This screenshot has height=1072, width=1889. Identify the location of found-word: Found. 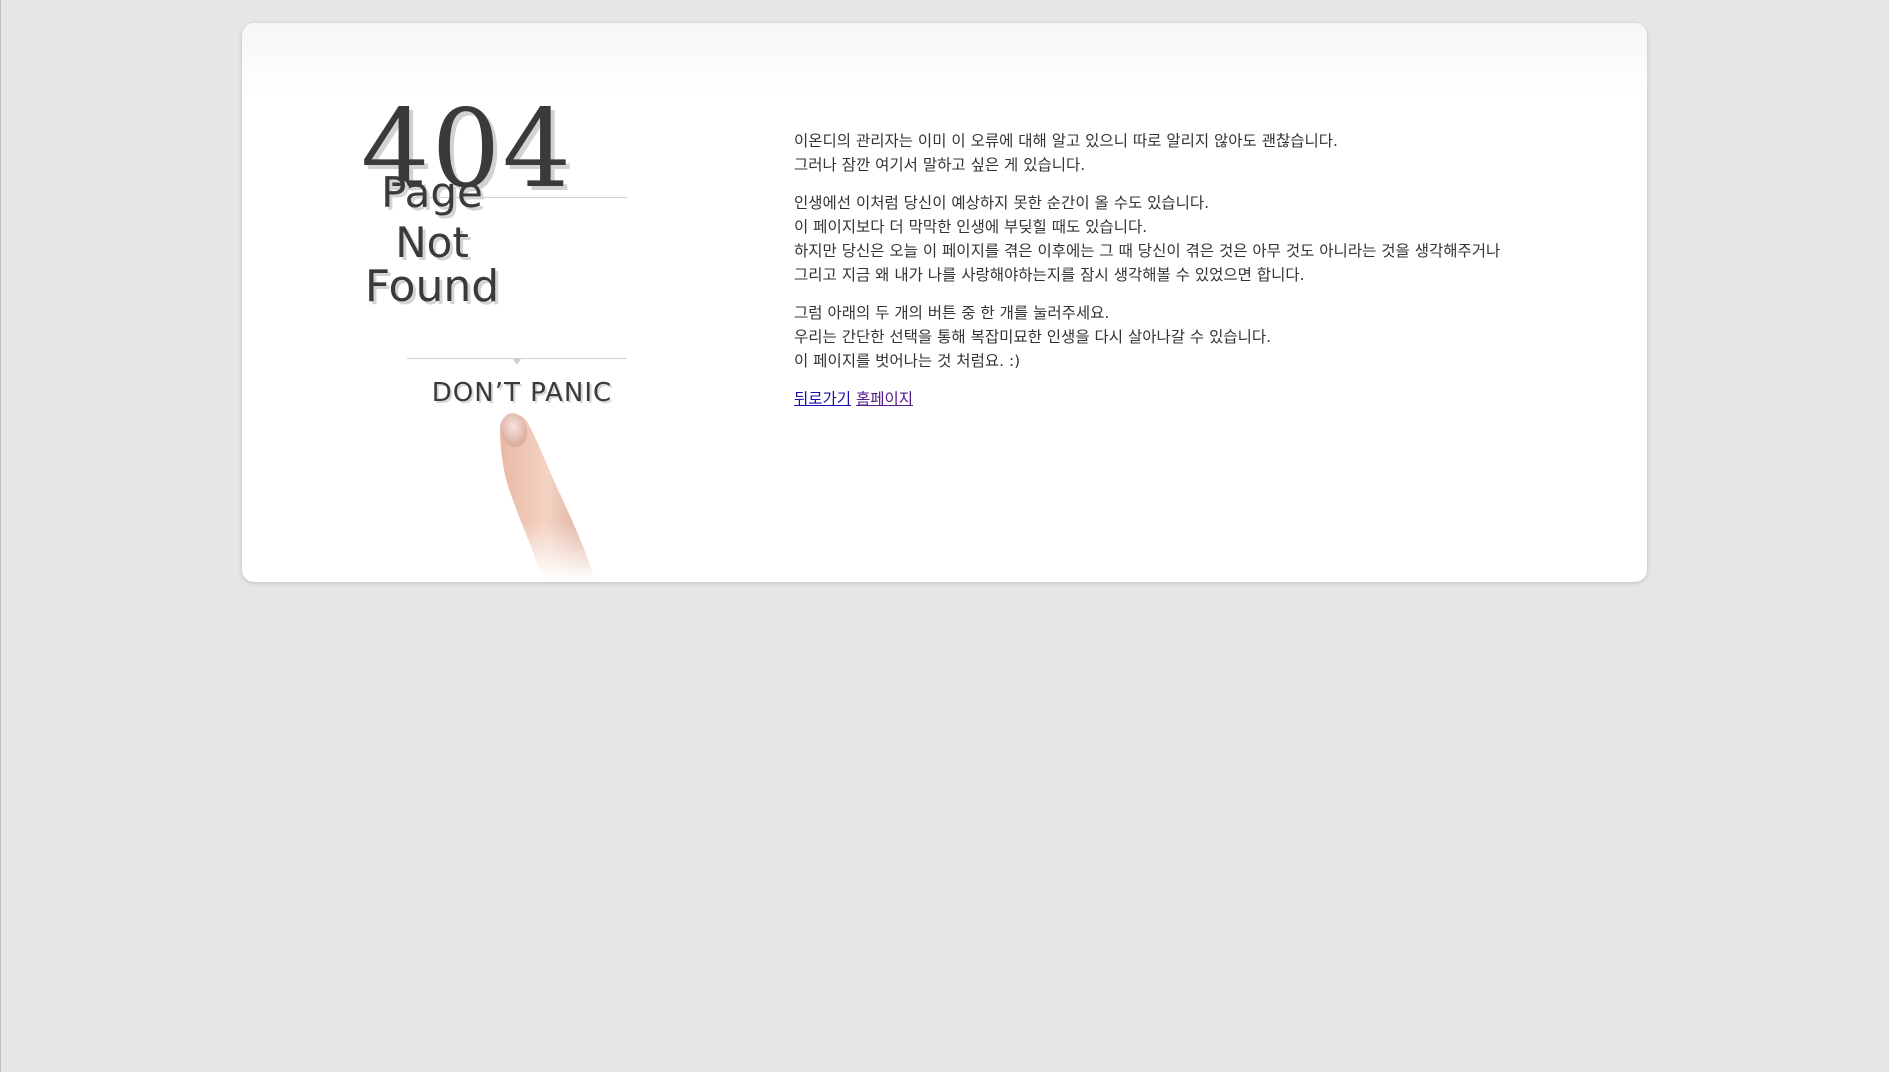
(432, 286).